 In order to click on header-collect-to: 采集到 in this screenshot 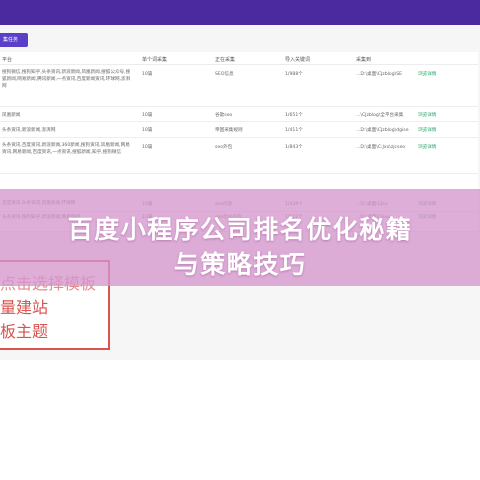, I will do `click(364, 60)`.